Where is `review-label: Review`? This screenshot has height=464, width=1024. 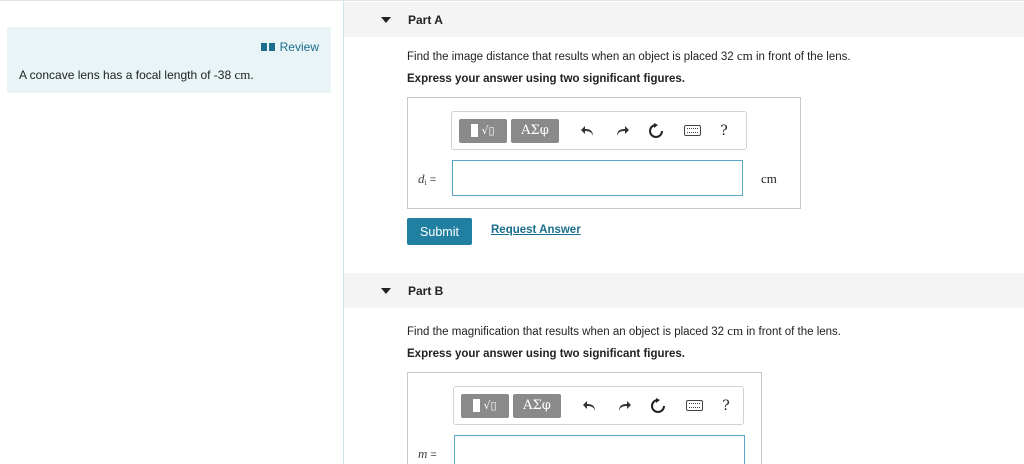
review-label: Review is located at coordinates (299, 47).